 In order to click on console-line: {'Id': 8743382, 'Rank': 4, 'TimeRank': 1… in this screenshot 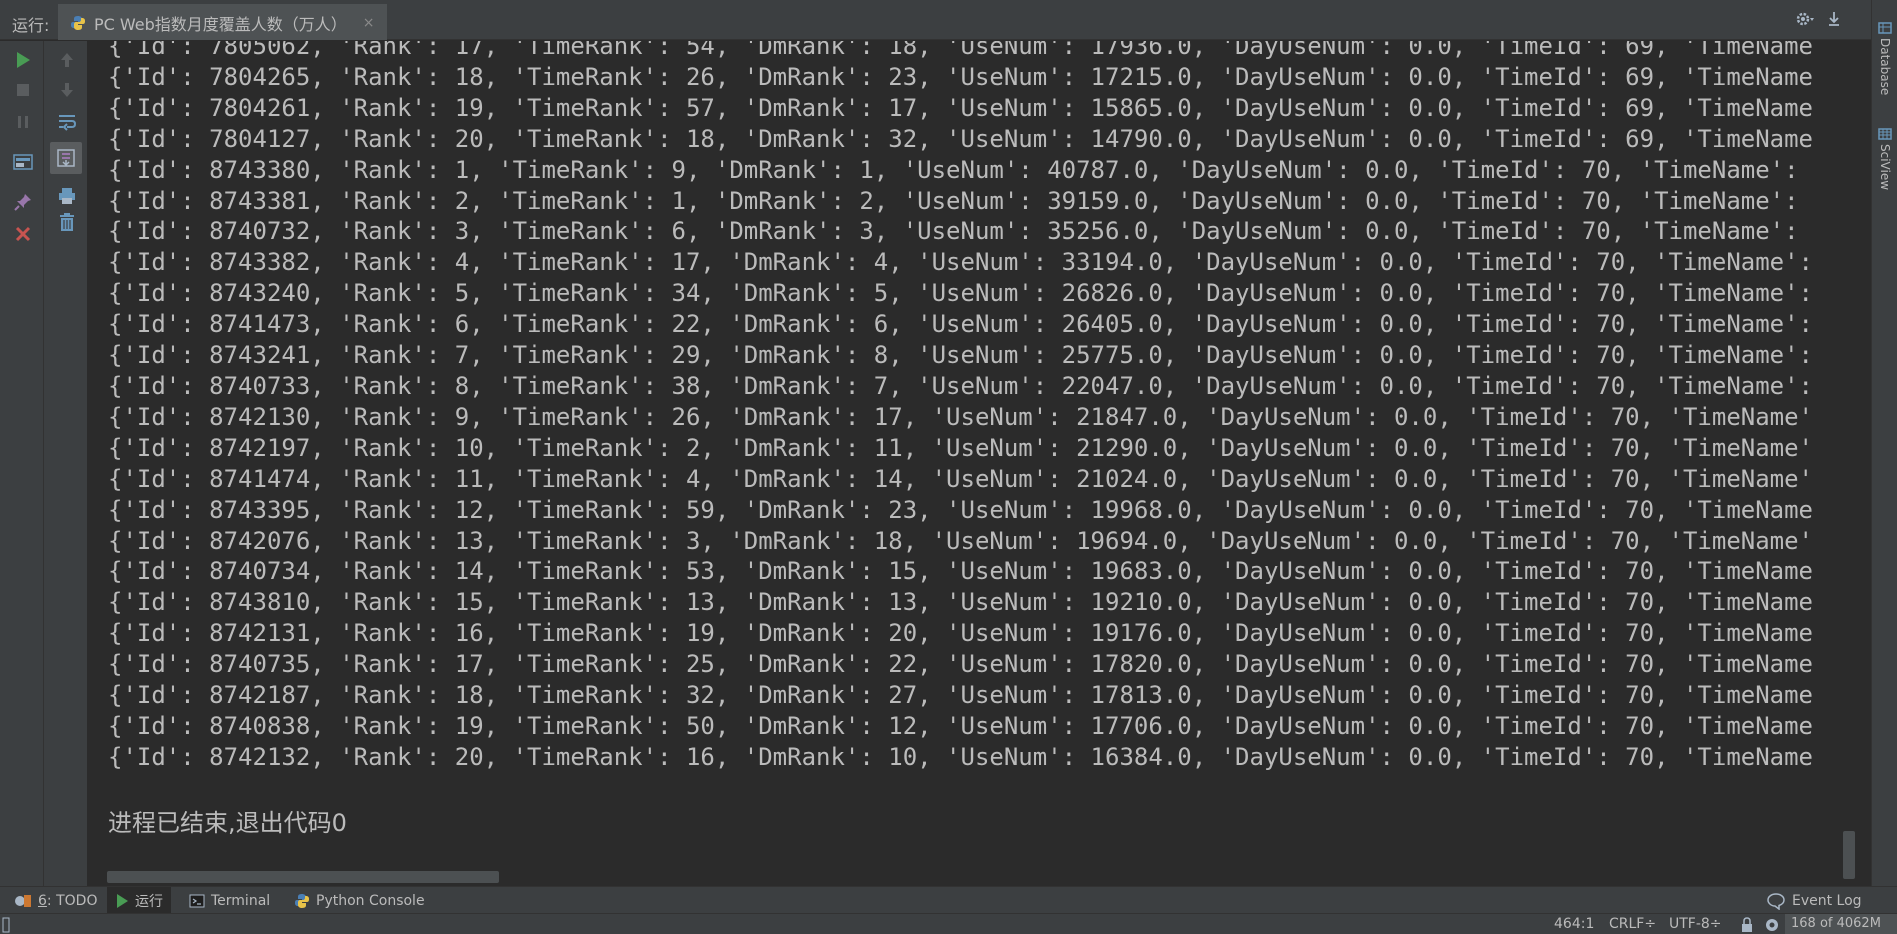, I will do `click(961, 262)`.